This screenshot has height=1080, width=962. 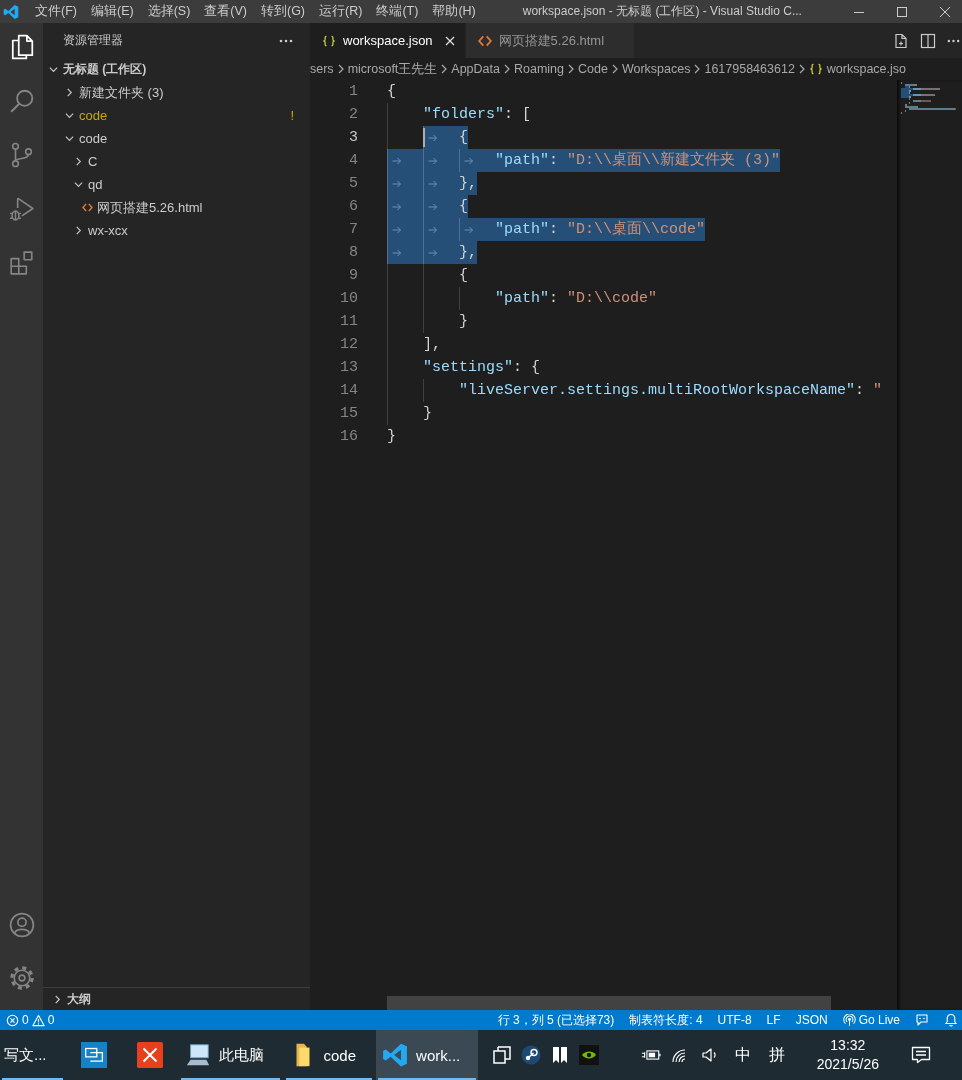 I want to click on split-editor-icon, so click(x=928, y=40).